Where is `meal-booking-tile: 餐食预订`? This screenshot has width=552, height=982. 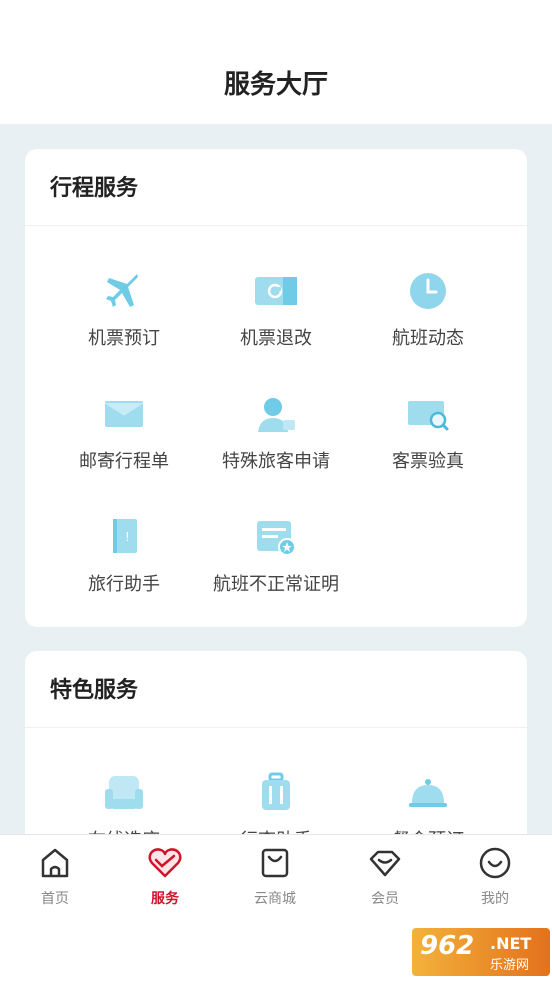 meal-booking-tile: 餐食预订 is located at coordinates (428, 796).